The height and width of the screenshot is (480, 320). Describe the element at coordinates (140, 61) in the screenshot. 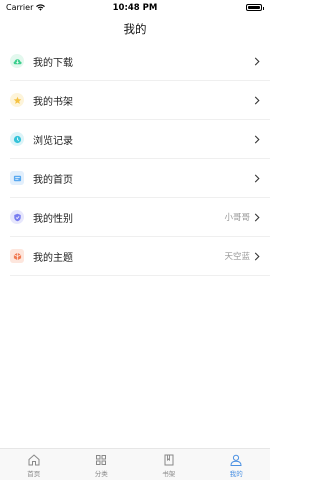

I see `menu-item-downloads: 我的下载` at that location.